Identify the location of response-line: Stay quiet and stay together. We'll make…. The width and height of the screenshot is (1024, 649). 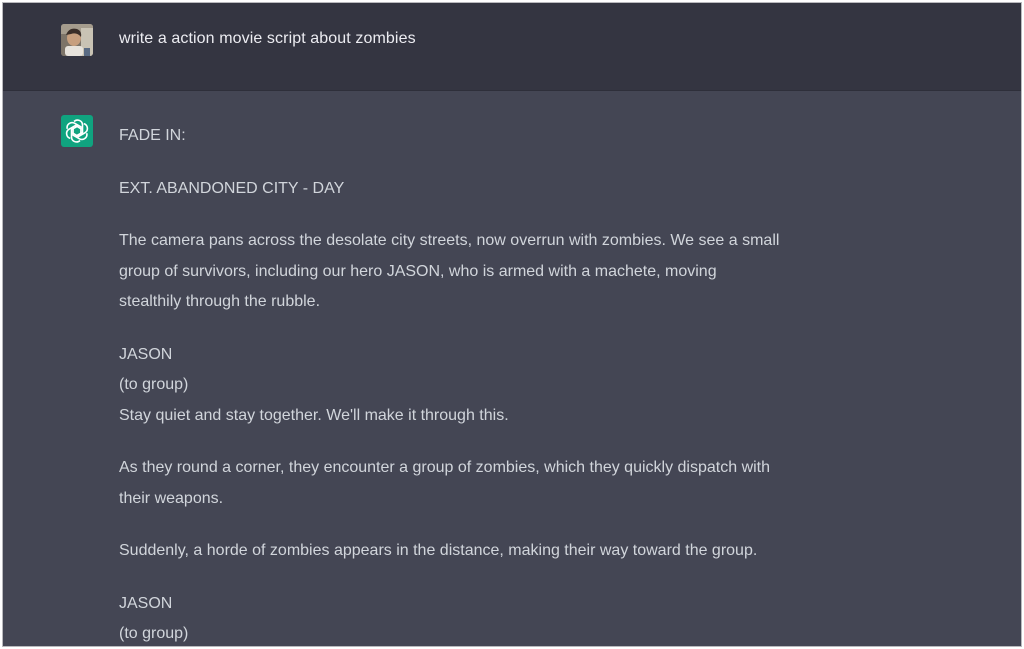
(314, 415).